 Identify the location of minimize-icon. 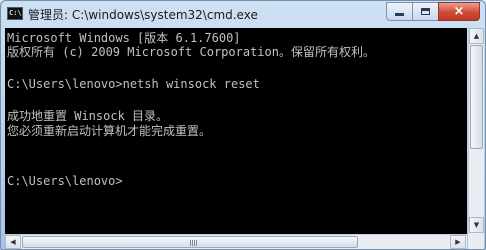
(399, 14).